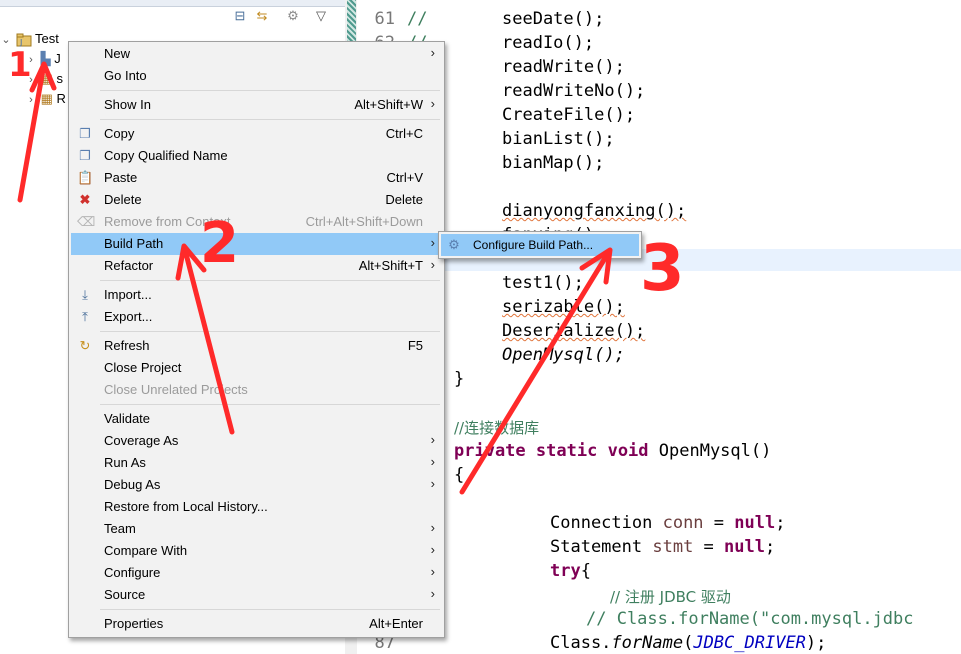 This screenshot has width=961, height=654. Describe the element at coordinates (176, 389) in the screenshot. I see `menu-item-label: Close Unrelated Projects` at that location.